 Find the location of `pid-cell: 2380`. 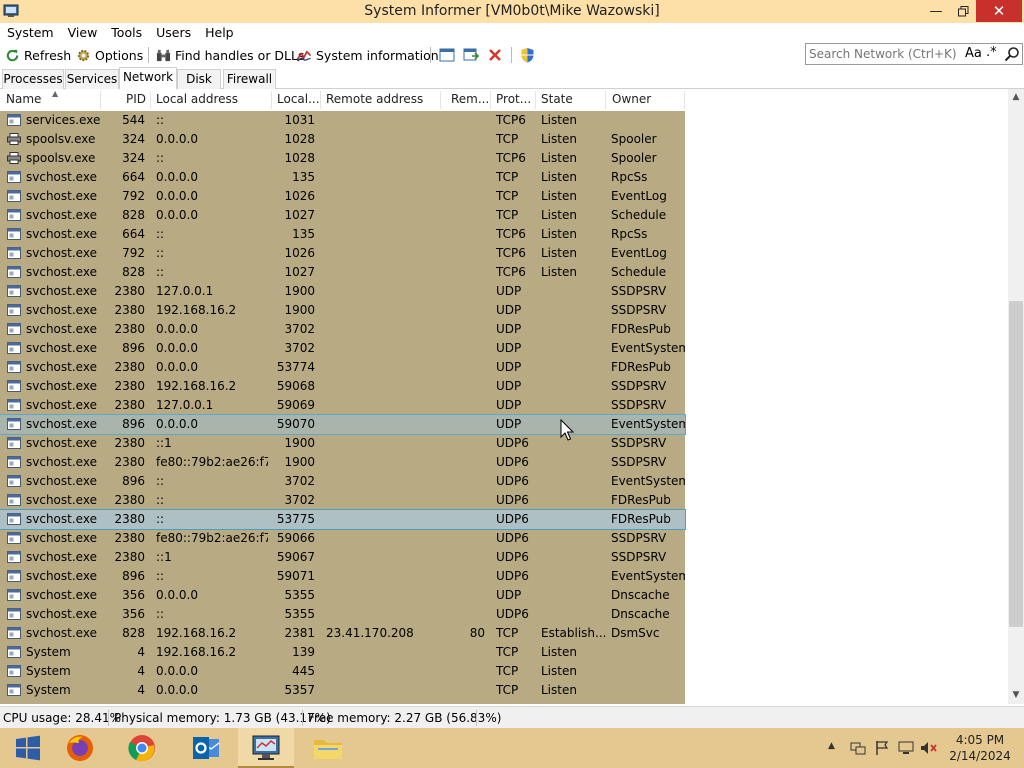

pid-cell: 2380 is located at coordinates (129, 405).